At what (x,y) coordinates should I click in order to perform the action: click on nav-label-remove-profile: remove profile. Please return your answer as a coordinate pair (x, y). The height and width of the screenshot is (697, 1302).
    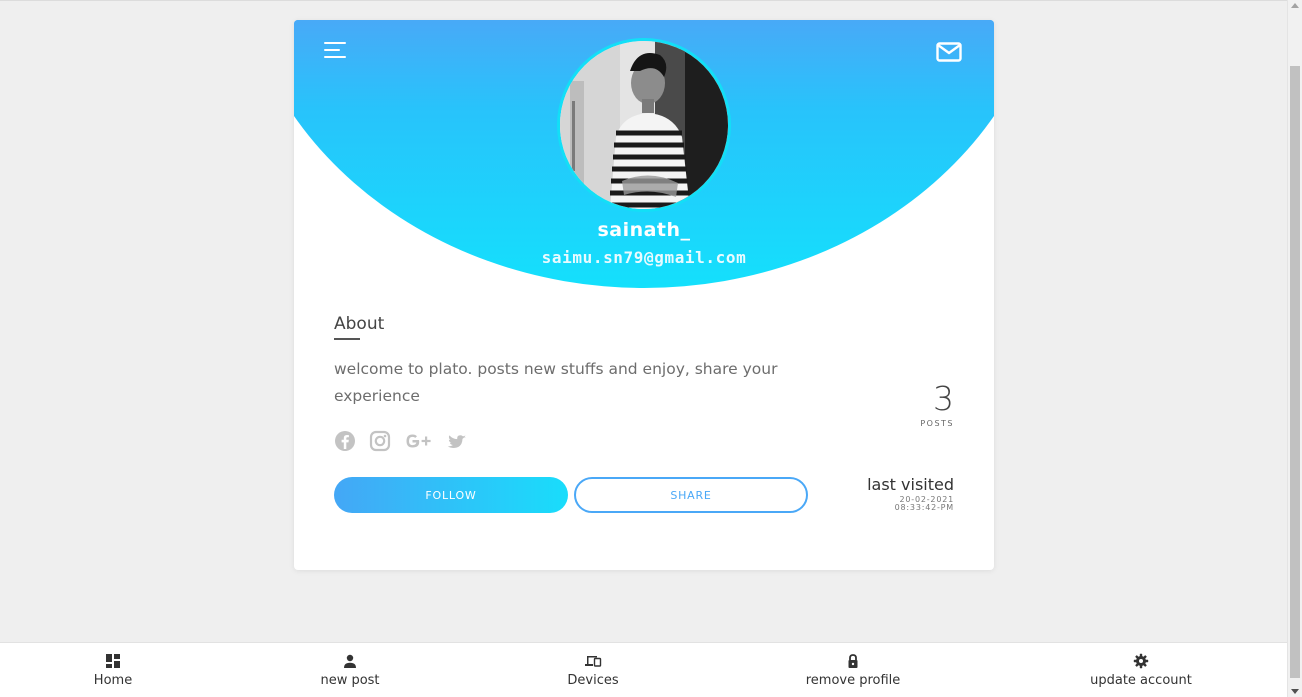
    Looking at the image, I should click on (853, 680).